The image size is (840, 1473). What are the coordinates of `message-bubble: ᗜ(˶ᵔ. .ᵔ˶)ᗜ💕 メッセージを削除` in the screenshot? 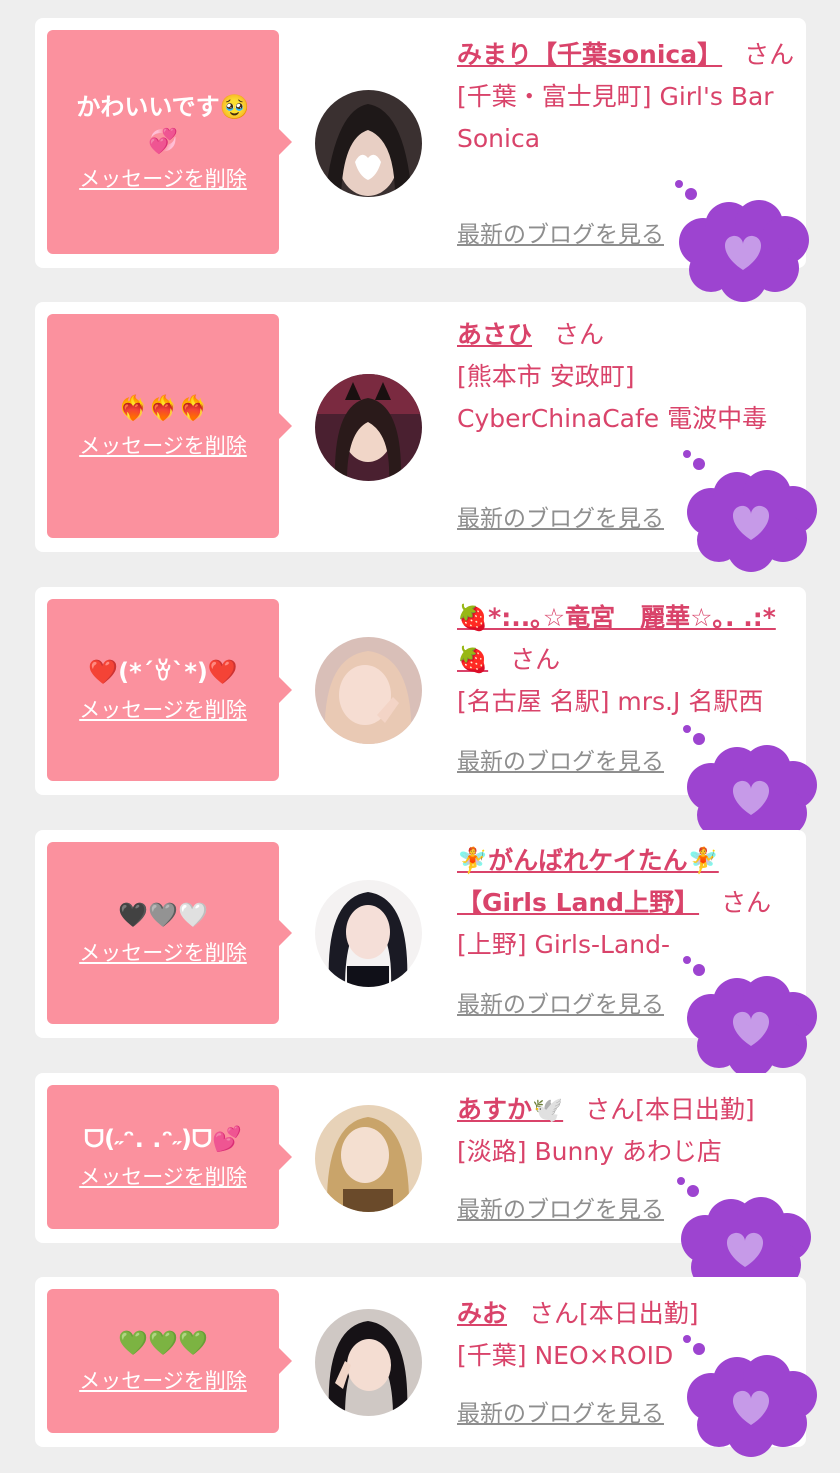 It's located at (169, 1157).